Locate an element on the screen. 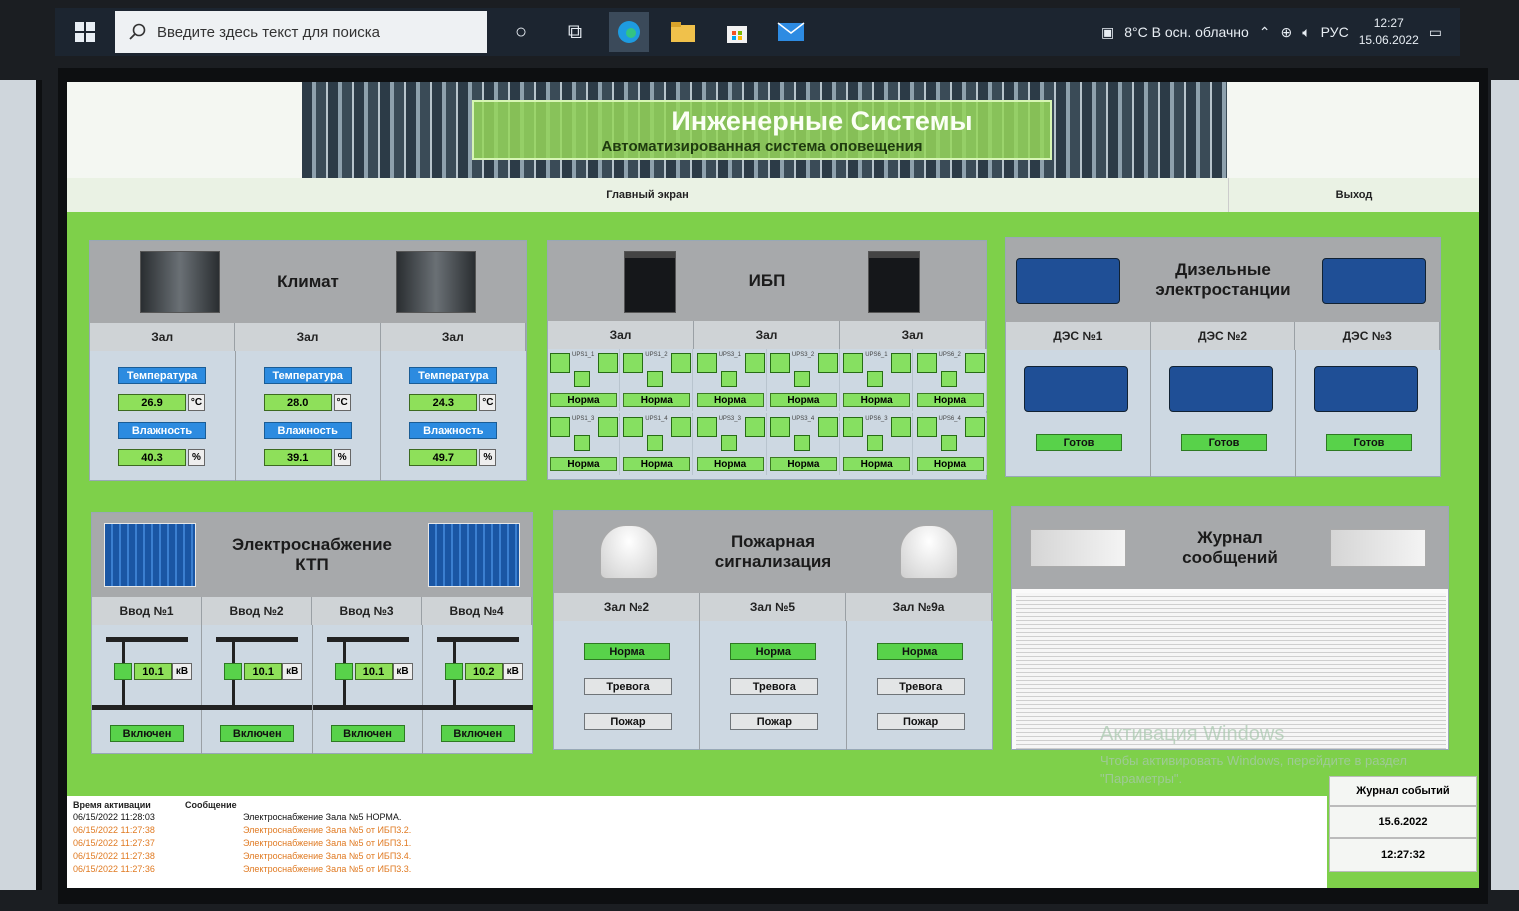 This screenshot has height=911, width=1519. ups-cell: UPS6_2 Норма is located at coordinates (951, 380).